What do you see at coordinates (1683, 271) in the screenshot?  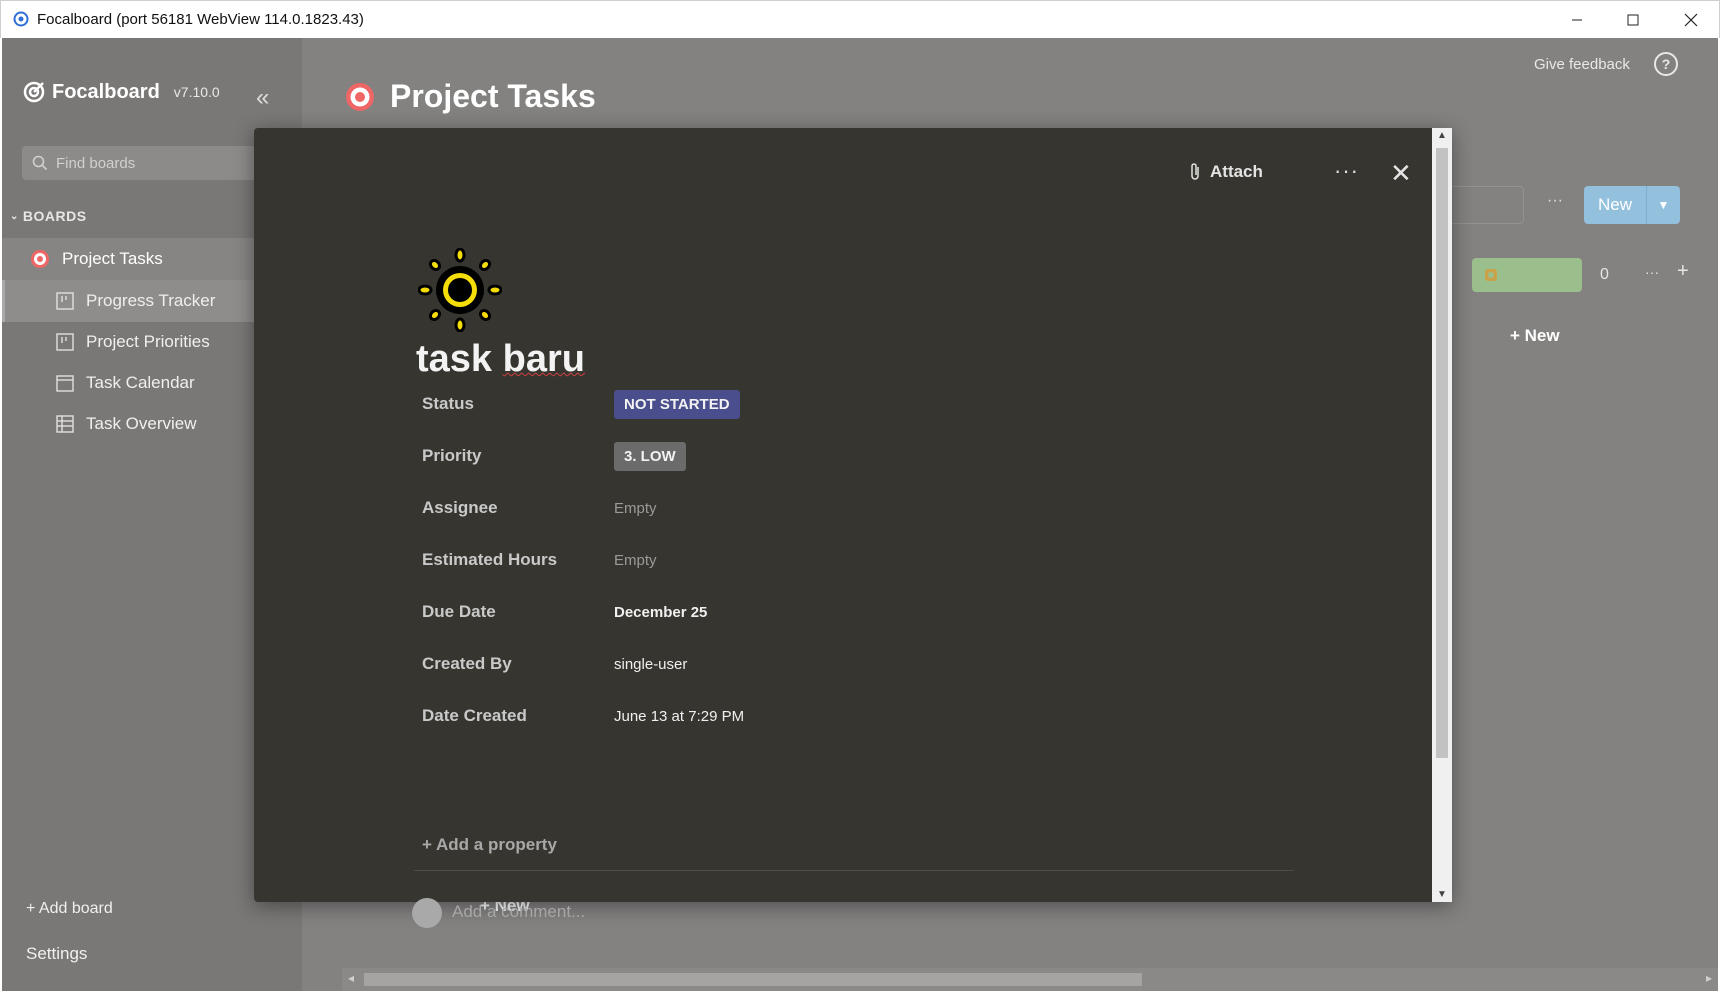 I see `group-add-icon: +` at bounding box center [1683, 271].